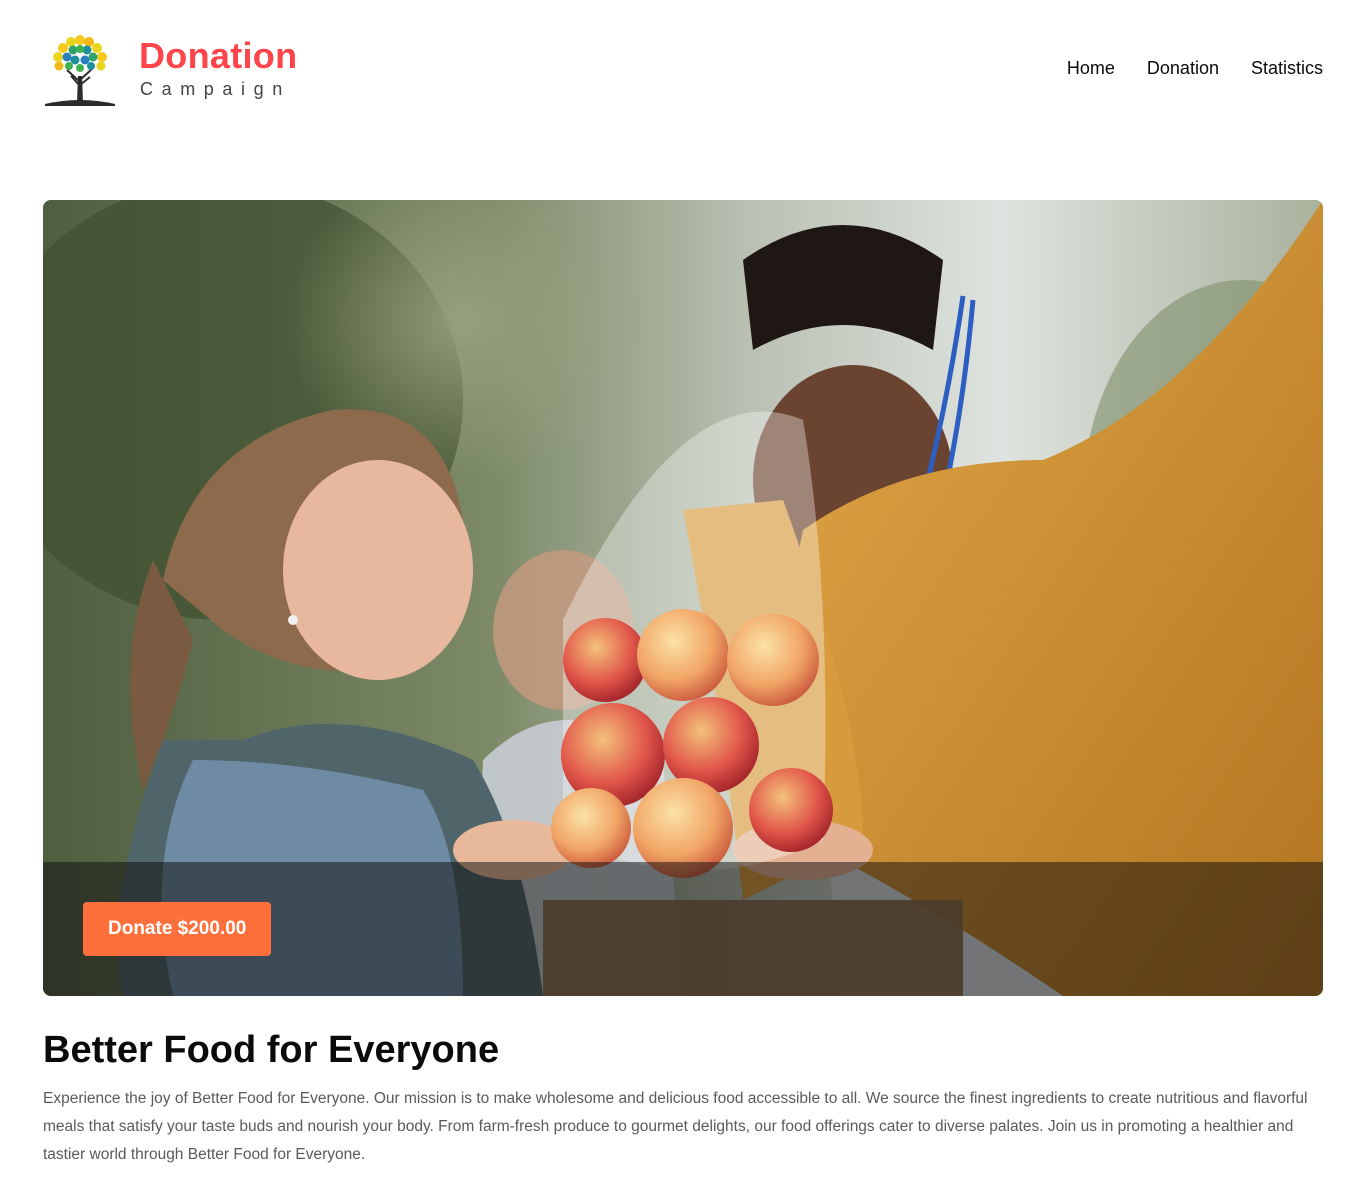  Describe the element at coordinates (1287, 68) in the screenshot. I see `nav-statistics: Statistics` at that location.